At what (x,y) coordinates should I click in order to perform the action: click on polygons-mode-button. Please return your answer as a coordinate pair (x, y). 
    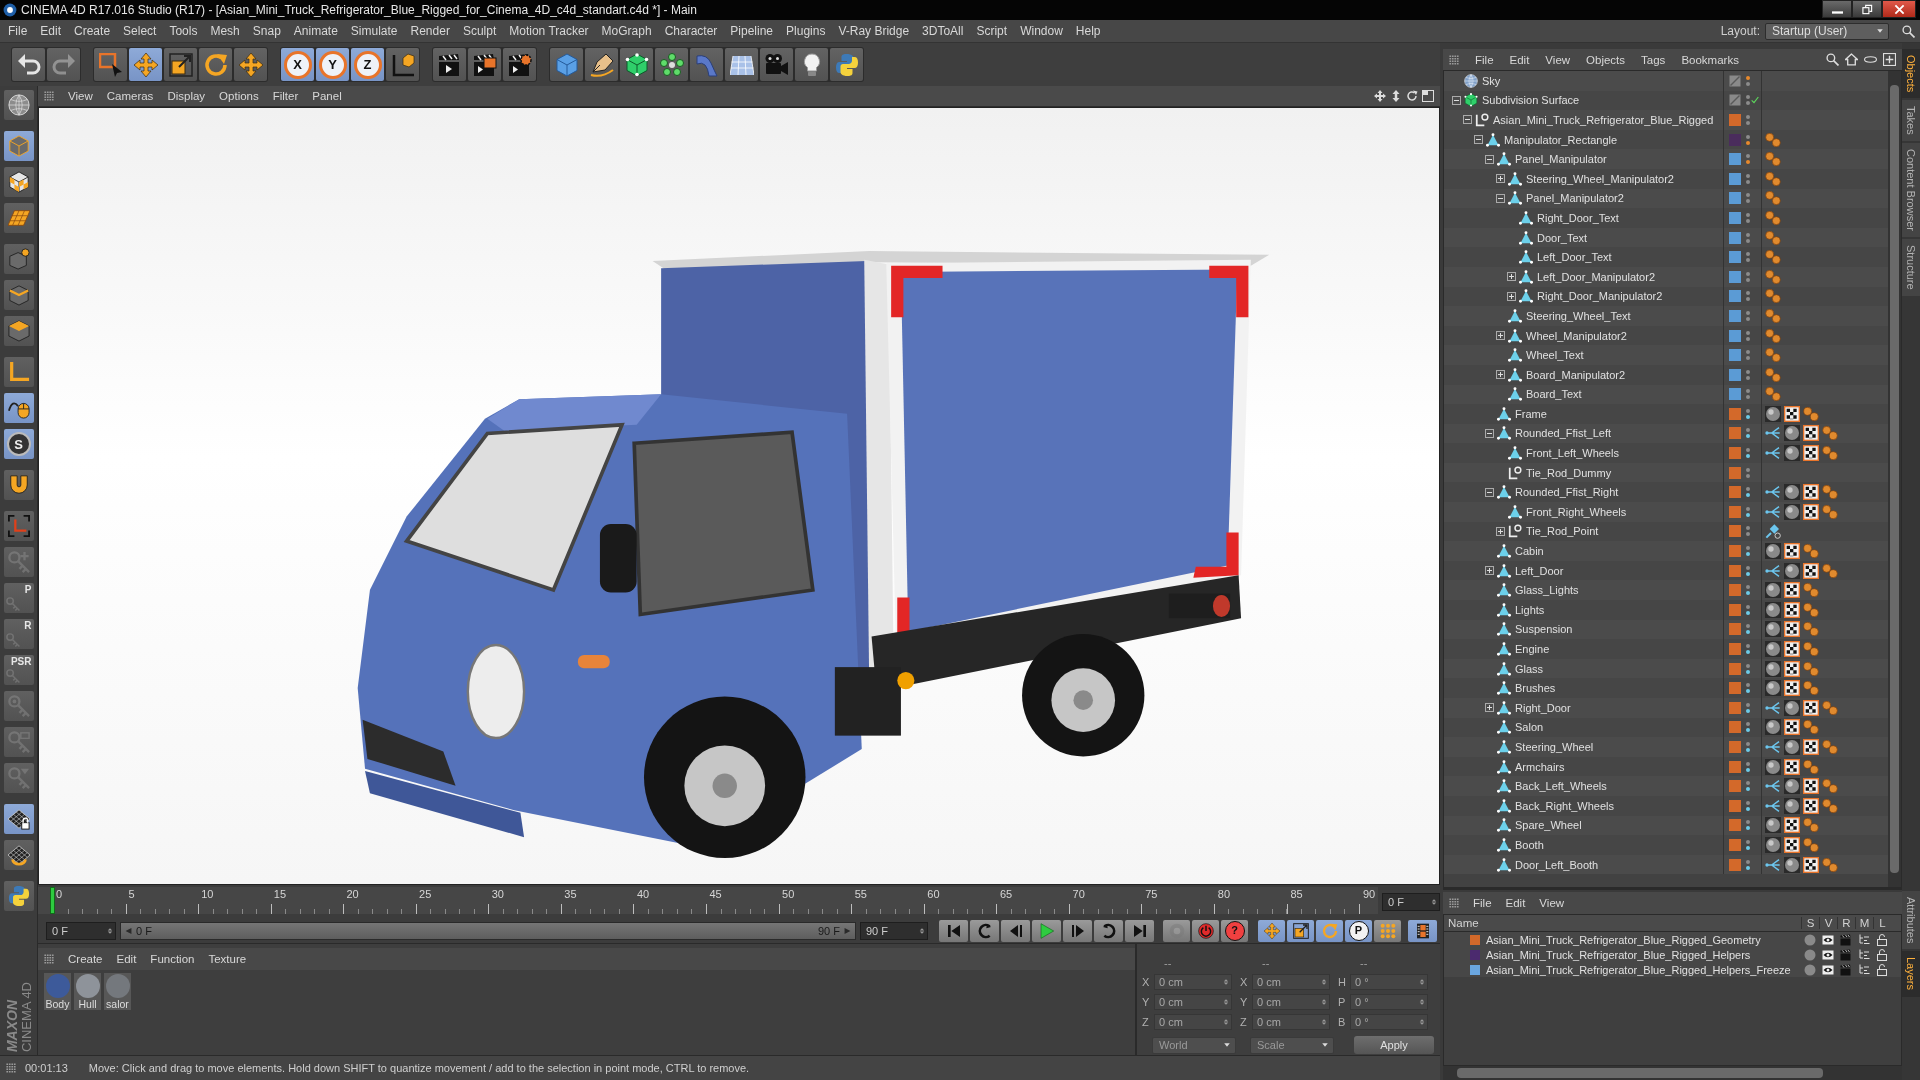
    Looking at the image, I should click on (18, 331).